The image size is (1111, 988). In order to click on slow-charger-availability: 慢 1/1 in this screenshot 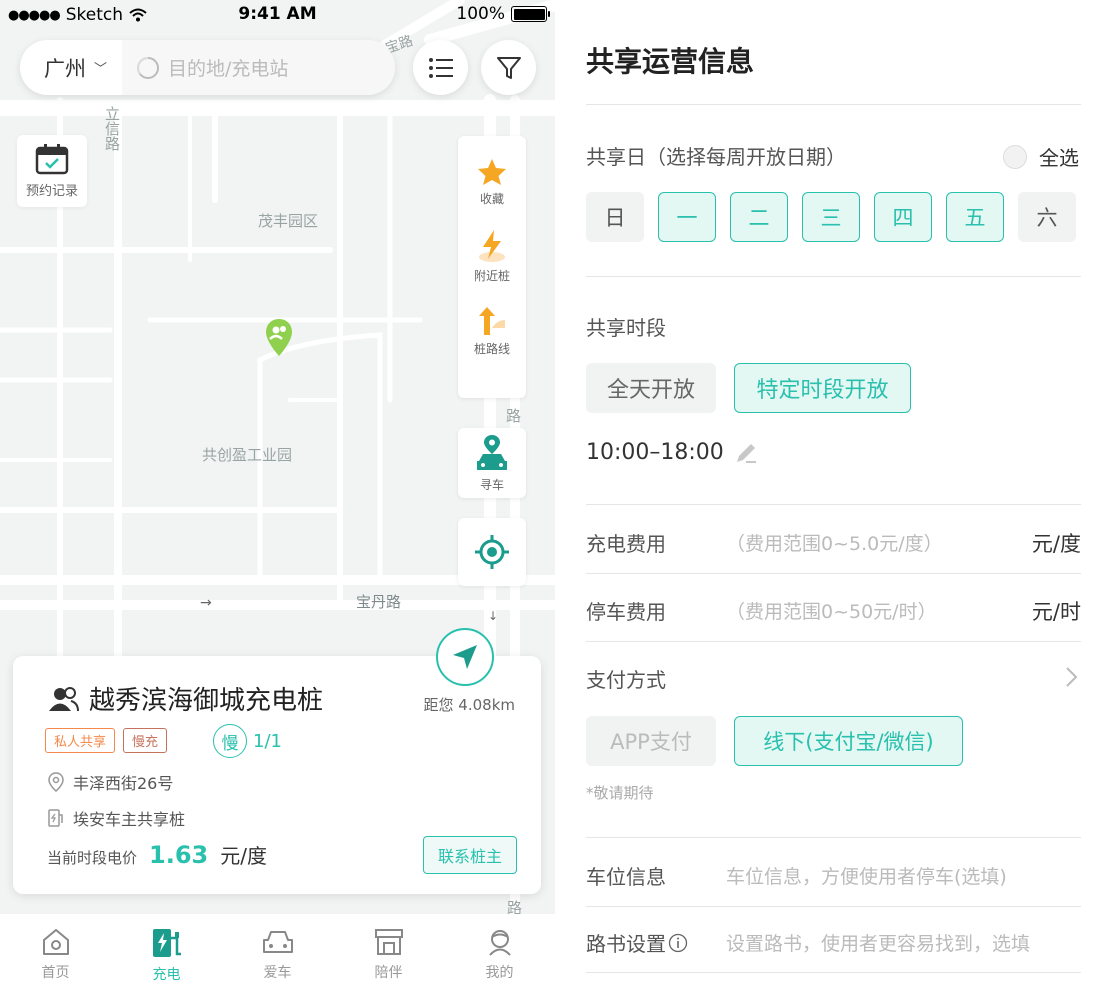, I will do `click(247, 741)`.